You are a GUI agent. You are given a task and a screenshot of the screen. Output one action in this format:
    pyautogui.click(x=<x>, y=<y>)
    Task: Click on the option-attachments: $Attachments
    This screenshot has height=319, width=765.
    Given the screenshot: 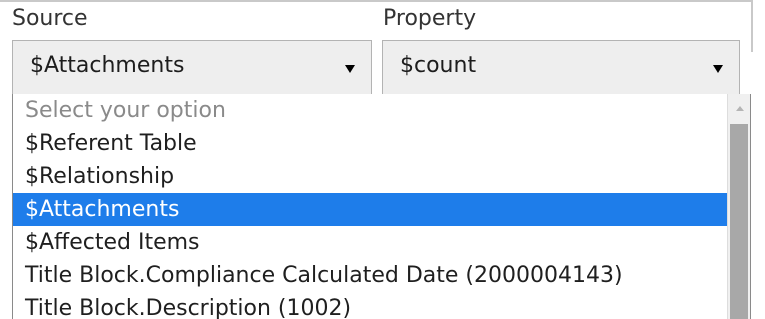 What is the action you would take?
    pyautogui.click(x=370, y=209)
    